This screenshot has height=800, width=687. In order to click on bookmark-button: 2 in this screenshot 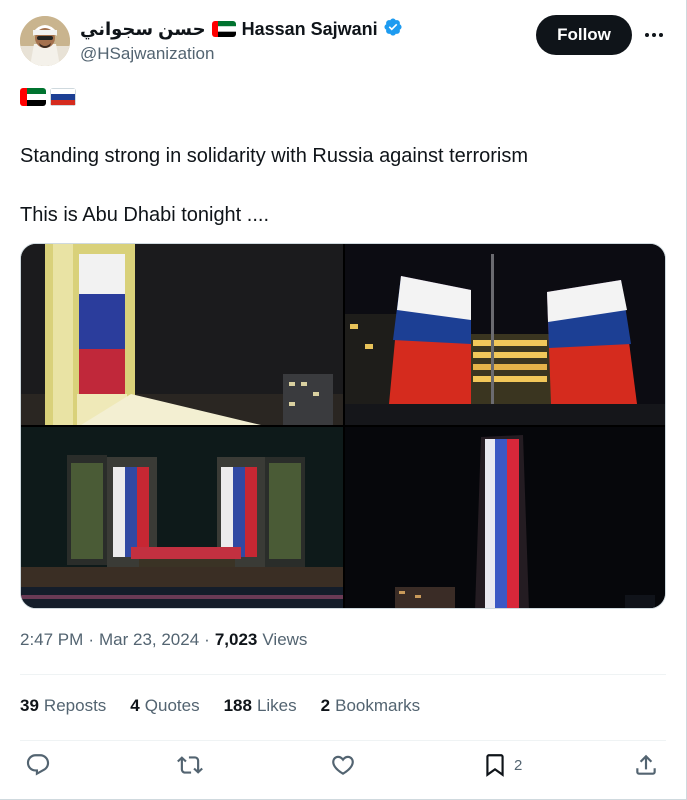, I will do `click(502, 765)`.